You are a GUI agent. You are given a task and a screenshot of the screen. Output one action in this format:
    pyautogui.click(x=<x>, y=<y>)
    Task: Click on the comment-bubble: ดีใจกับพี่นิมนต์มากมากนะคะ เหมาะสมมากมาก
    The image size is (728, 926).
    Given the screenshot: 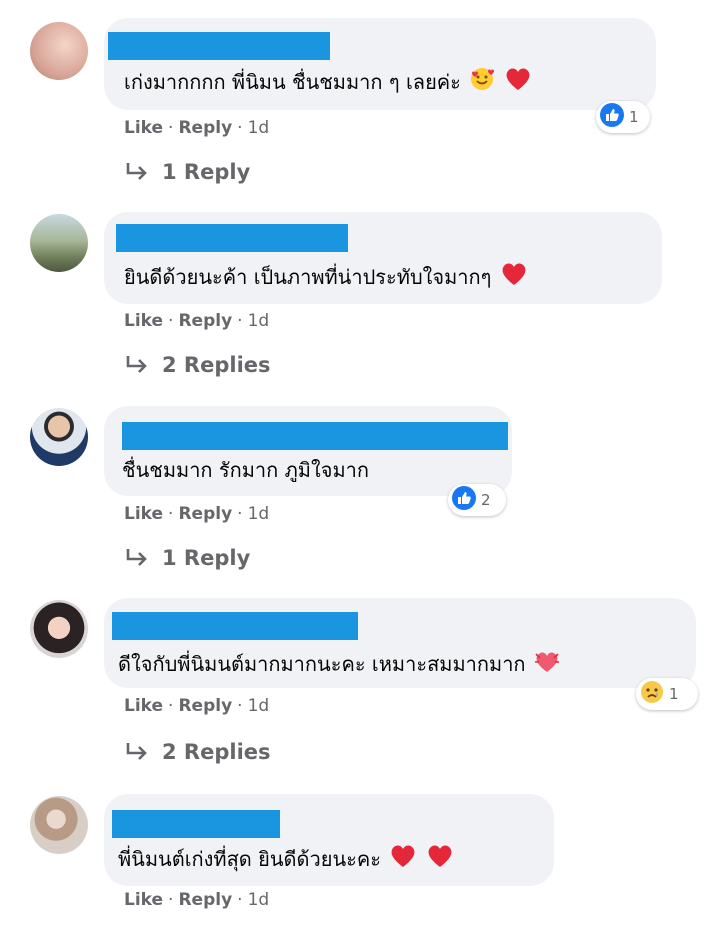 What is the action you would take?
    pyautogui.click(x=400, y=643)
    